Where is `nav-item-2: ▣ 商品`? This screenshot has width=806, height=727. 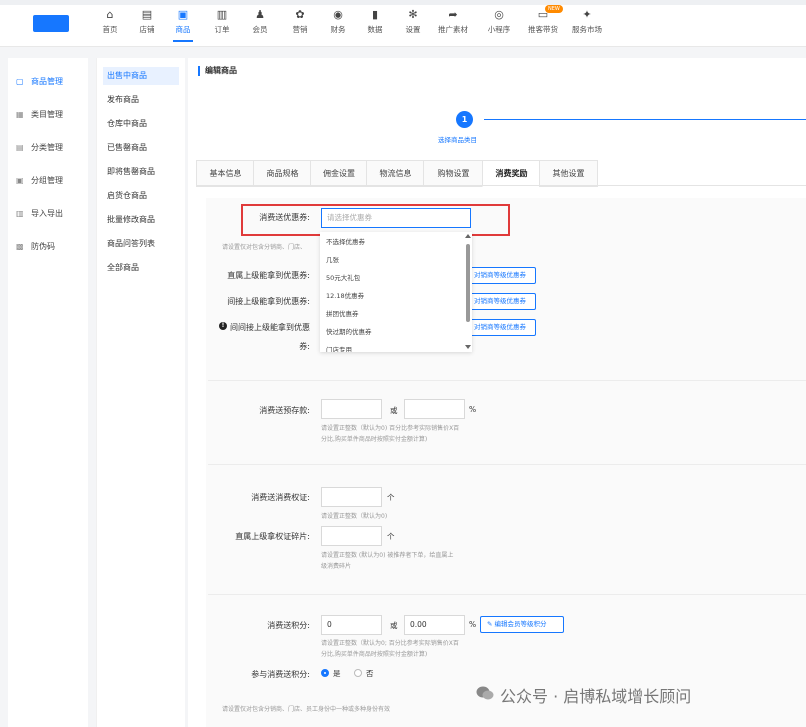 nav-item-2: ▣ 商品 is located at coordinates (183, 25).